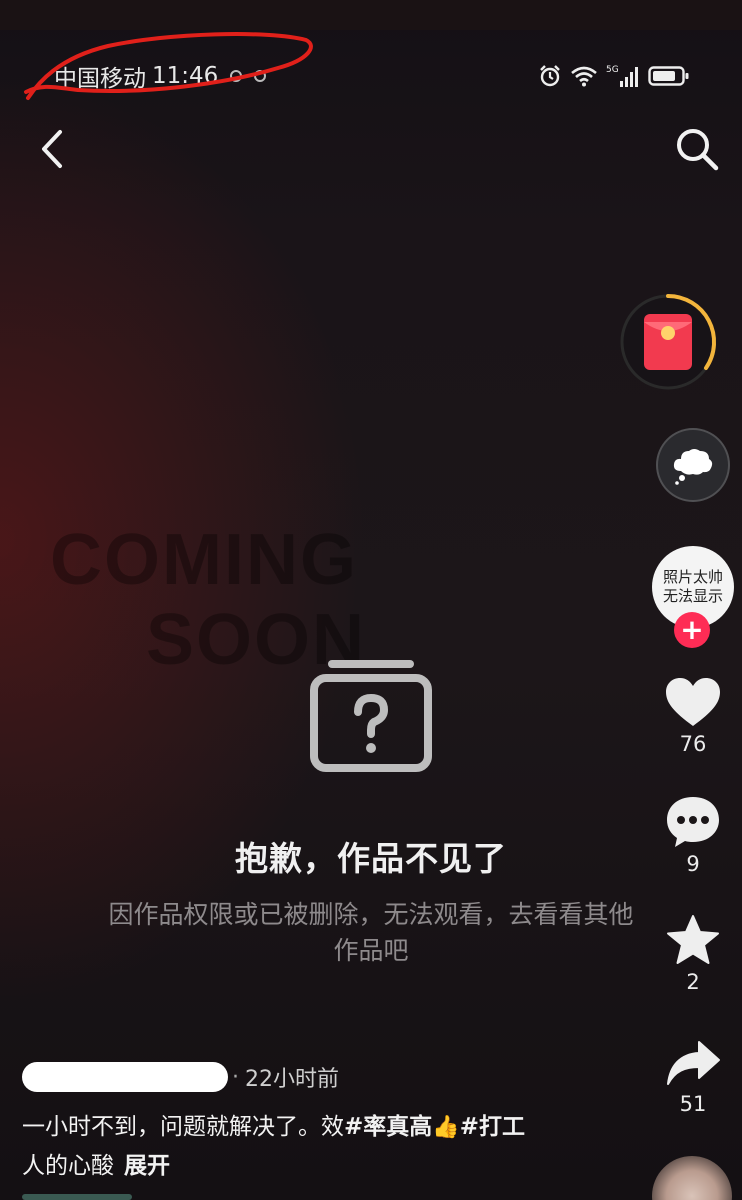 The width and height of the screenshot is (742, 1200). I want to click on search-icon, so click(698, 150).